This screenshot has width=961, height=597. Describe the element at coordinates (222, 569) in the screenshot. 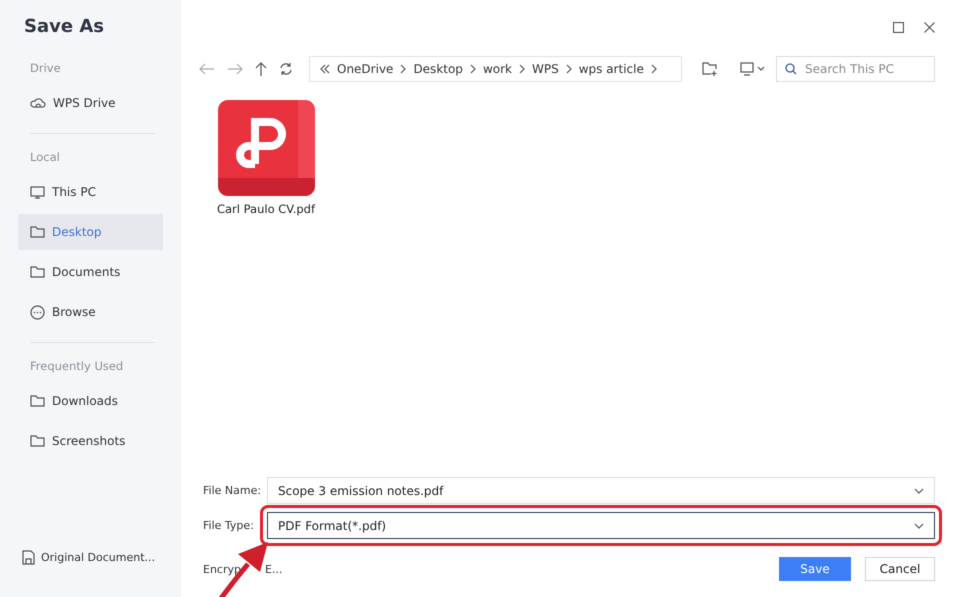

I see `encryption-label: Encryp` at that location.